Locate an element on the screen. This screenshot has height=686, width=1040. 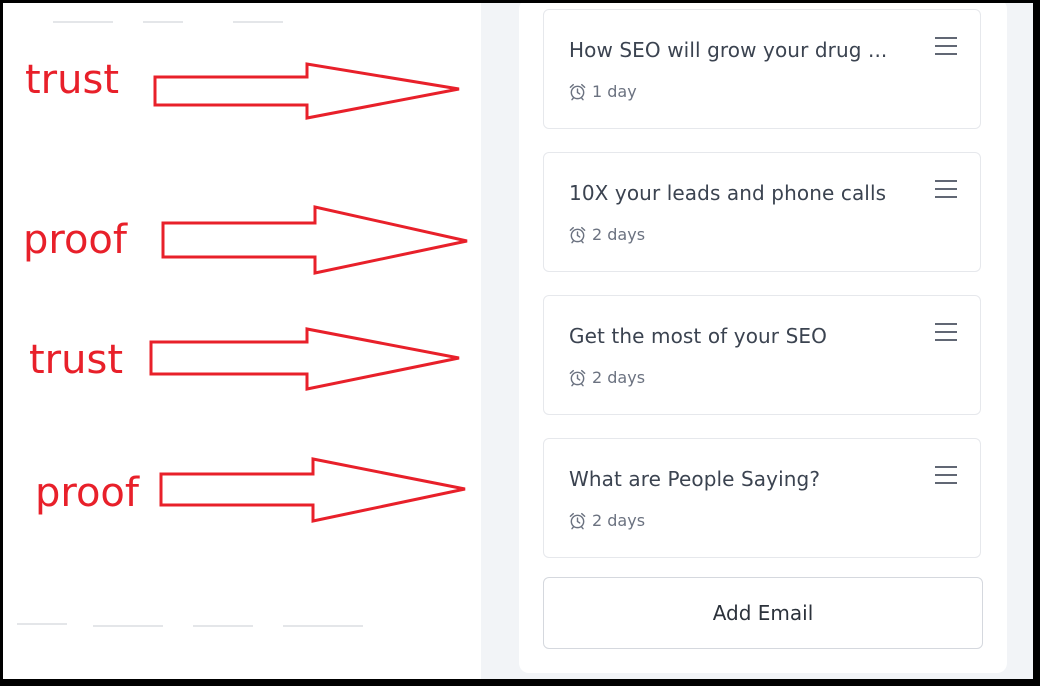
email-card: How SEO will grow your drug ... 1 day is located at coordinates (762, 69).